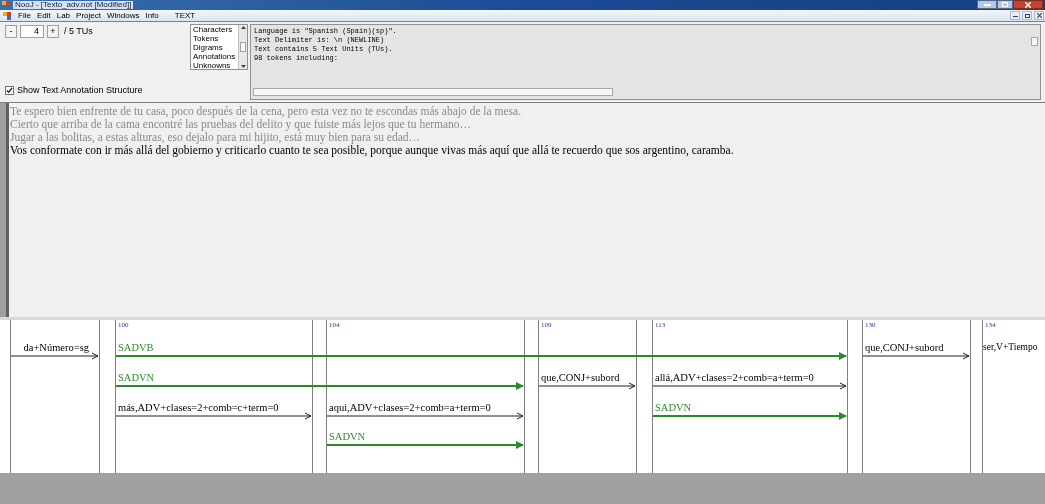 This screenshot has width=1045, height=504. I want to click on list-item: Tokens, so click(215, 38).